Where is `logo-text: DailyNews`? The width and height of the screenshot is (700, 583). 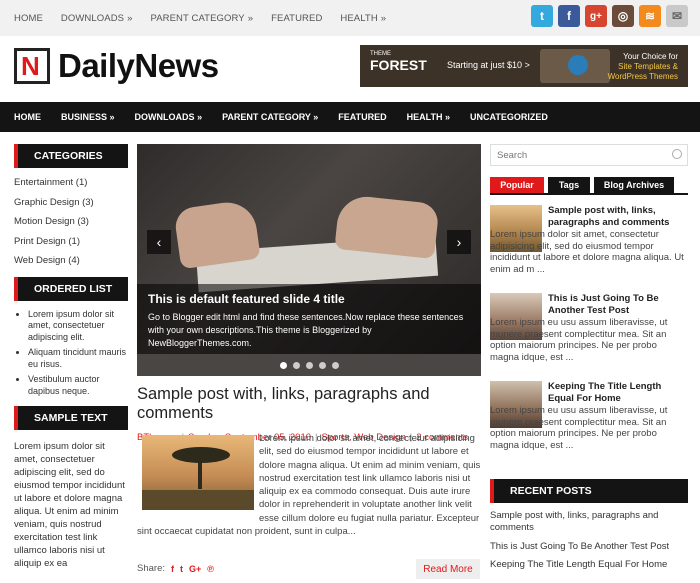
logo-text: DailyNews is located at coordinates (138, 65).